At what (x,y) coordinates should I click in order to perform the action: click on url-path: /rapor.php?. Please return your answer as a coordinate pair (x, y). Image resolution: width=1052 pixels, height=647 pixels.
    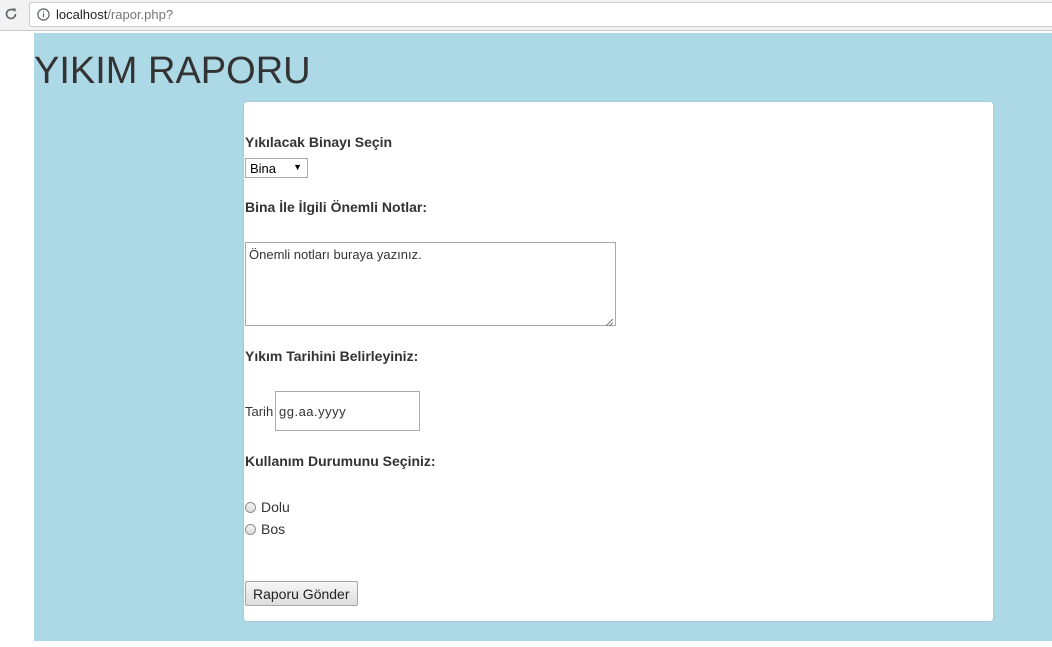
    Looking at the image, I should click on (140, 14).